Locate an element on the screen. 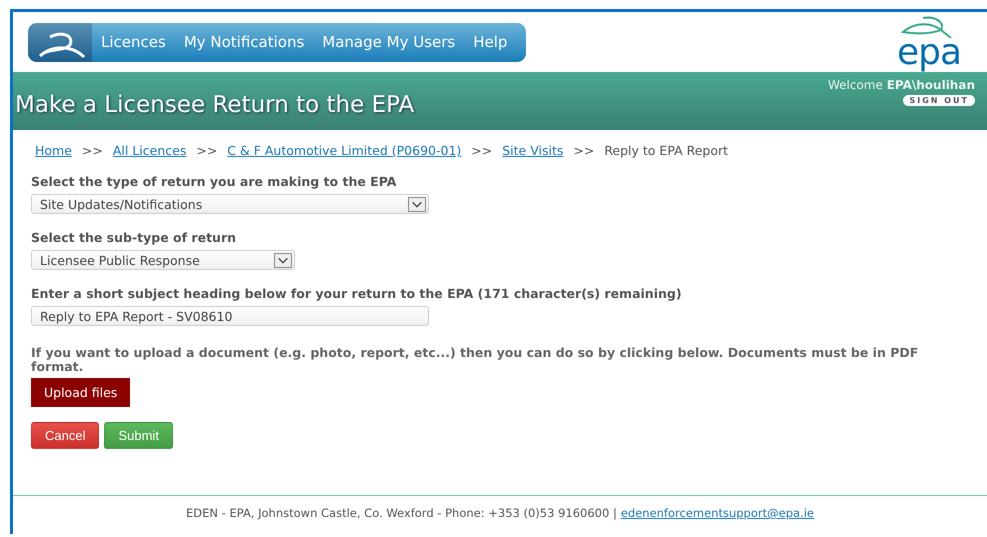  nav-link: Manage My Users is located at coordinates (388, 42).